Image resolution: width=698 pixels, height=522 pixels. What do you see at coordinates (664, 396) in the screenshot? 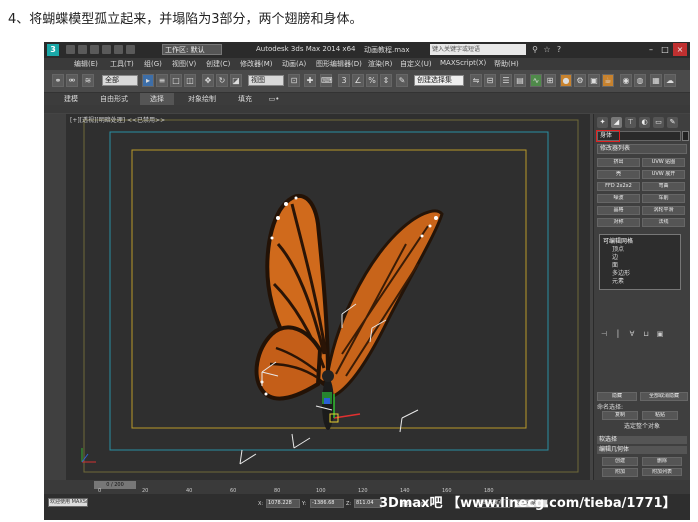
I see `unhide-all-button: 全部取消隐藏` at bounding box center [664, 396].